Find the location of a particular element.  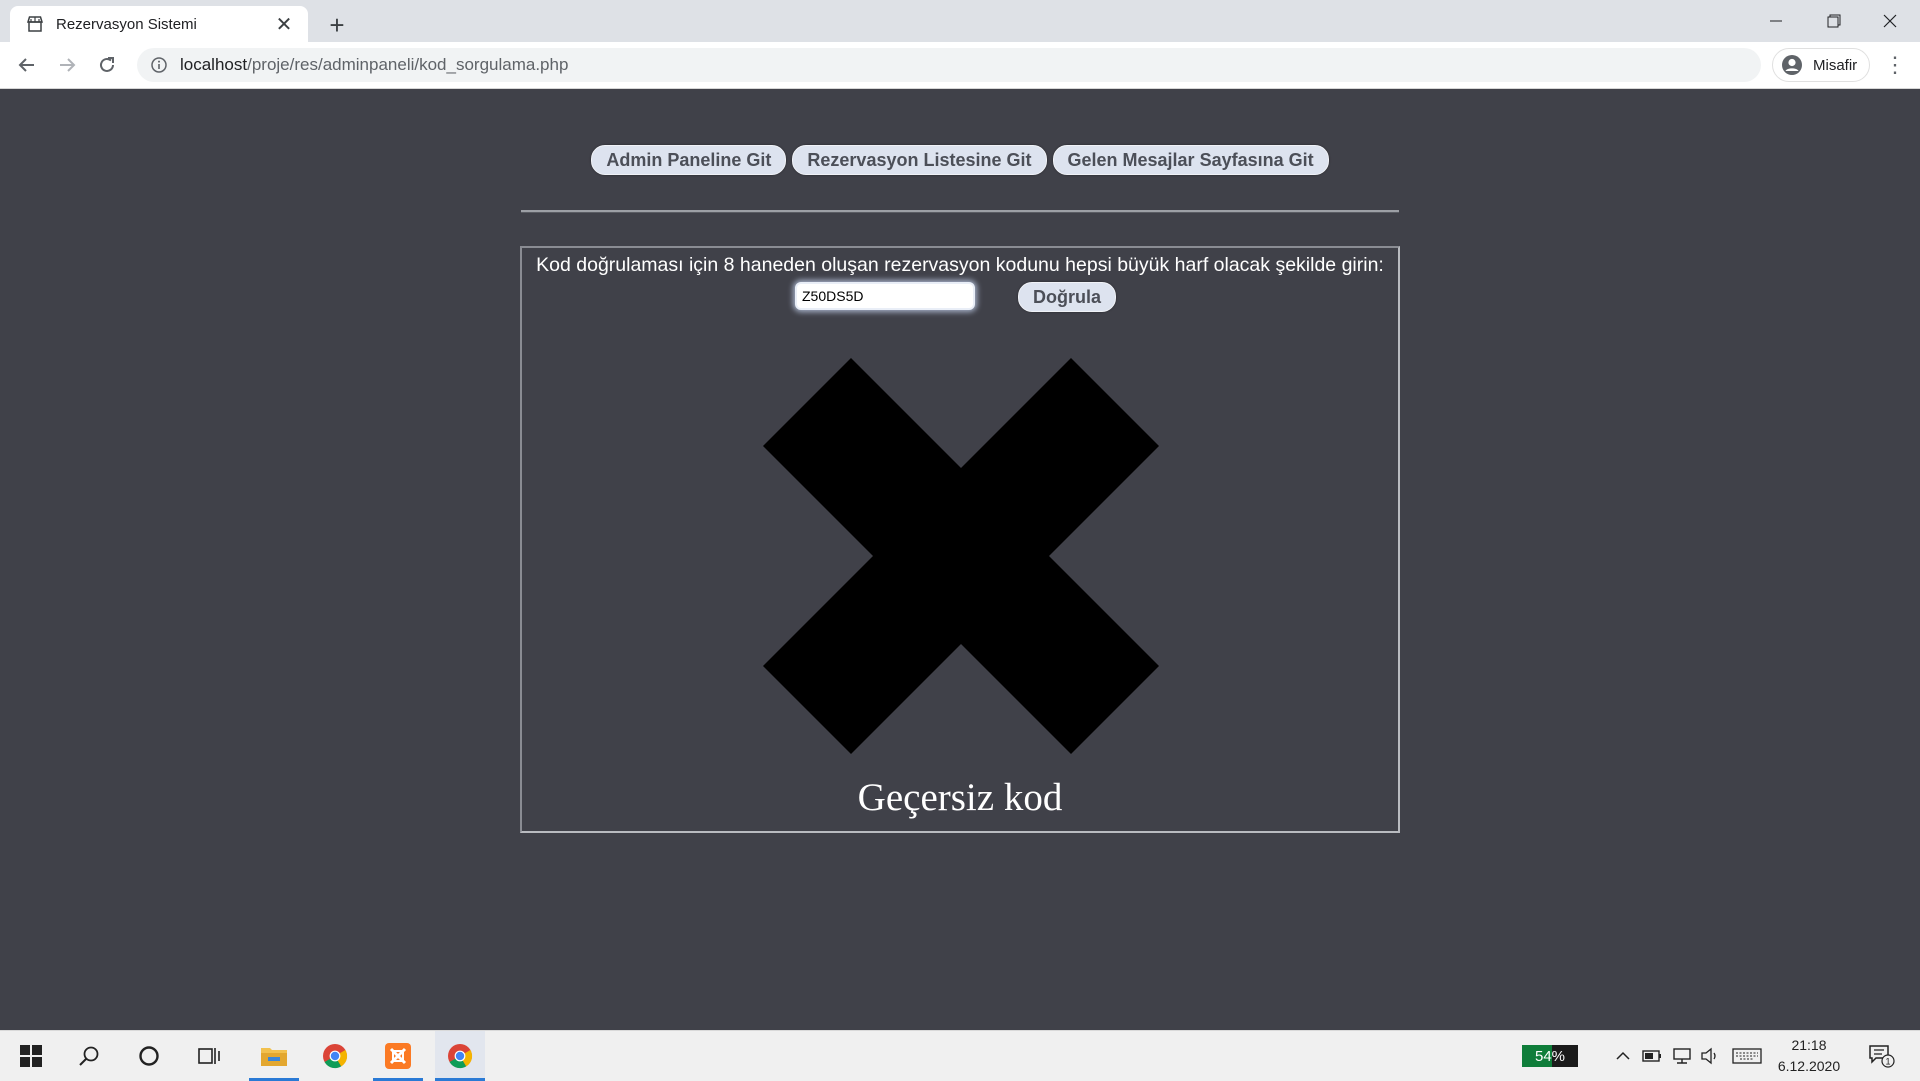

back-icon is located at coordinates (27, 65).